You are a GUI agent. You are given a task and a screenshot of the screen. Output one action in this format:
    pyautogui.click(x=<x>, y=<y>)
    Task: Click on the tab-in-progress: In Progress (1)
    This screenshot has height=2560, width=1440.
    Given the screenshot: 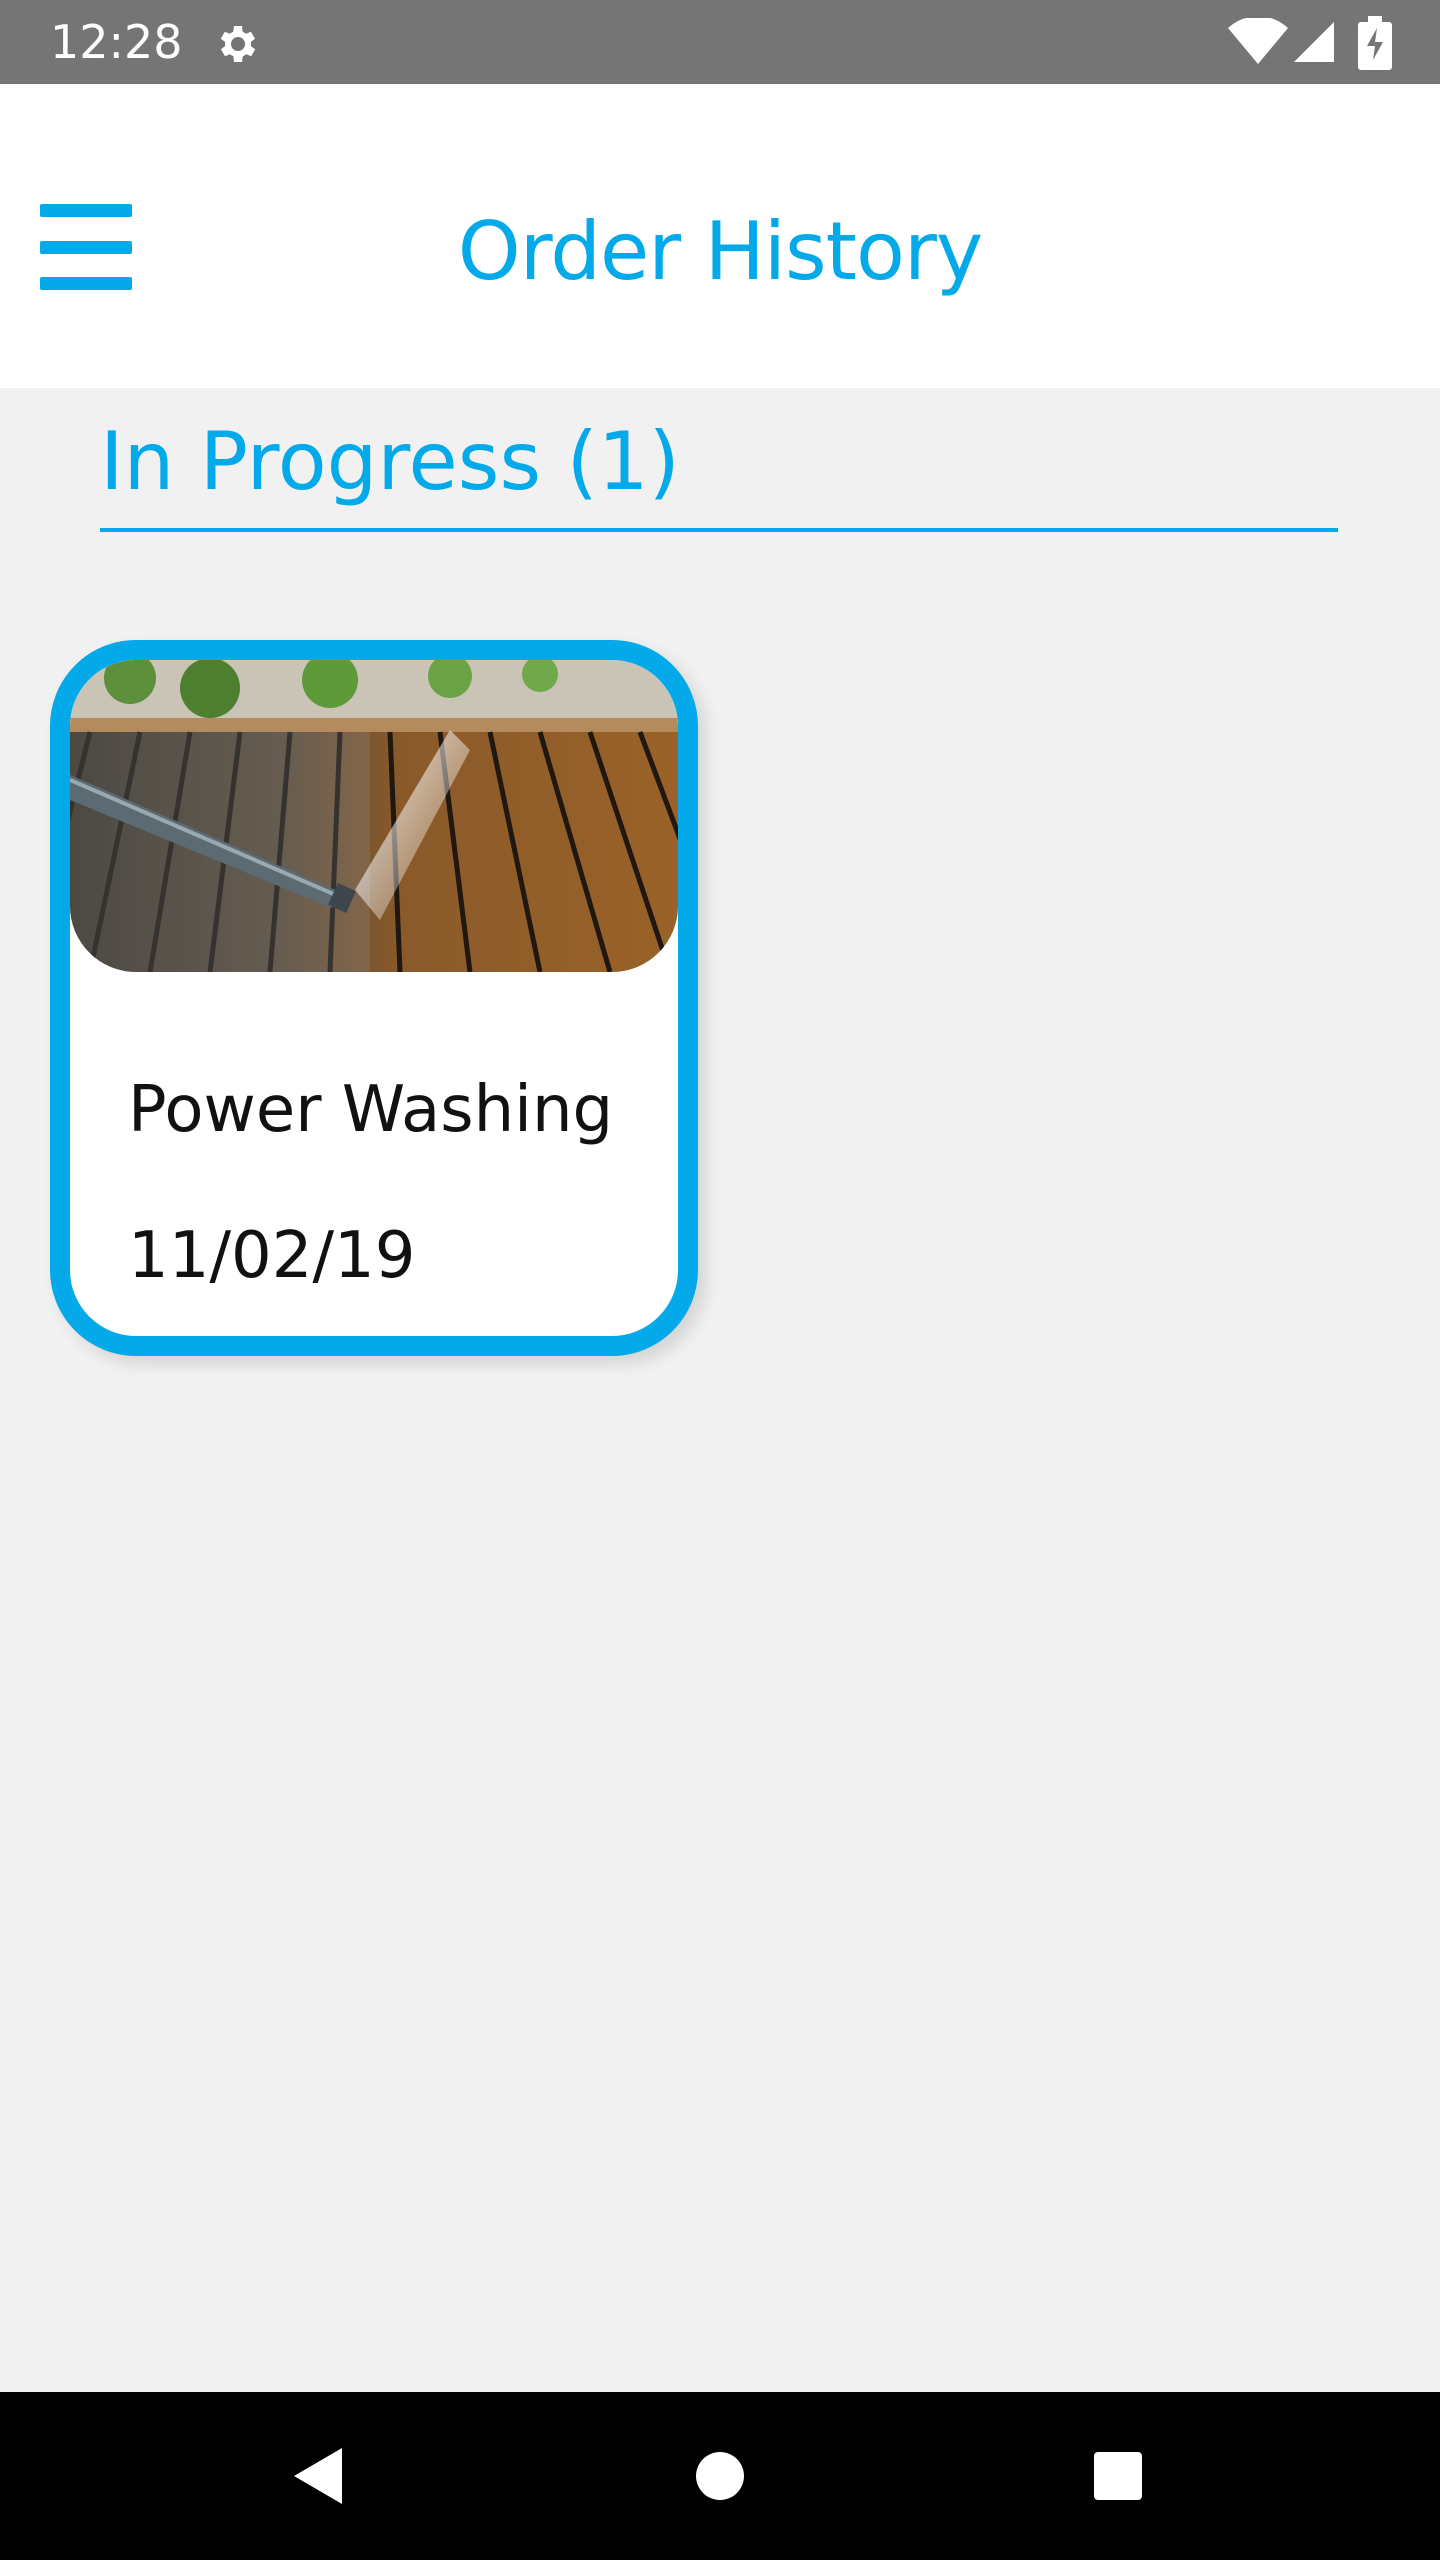 What is the action you would take?
    pyautogui.click(x=719, y=472)
    